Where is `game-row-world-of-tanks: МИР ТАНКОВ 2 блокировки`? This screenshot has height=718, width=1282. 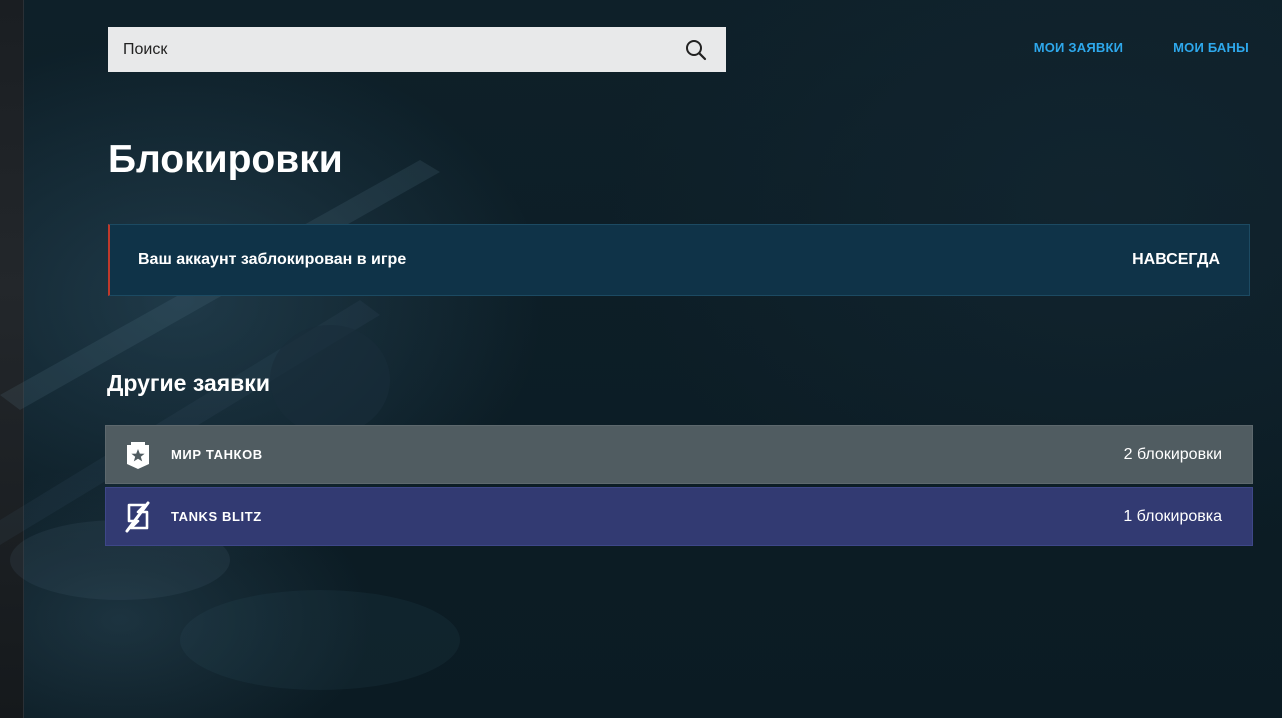 game-row-world-of-tanks: МИР ТАНКОВ 2 блокировки is located at coordinates (679, 454).